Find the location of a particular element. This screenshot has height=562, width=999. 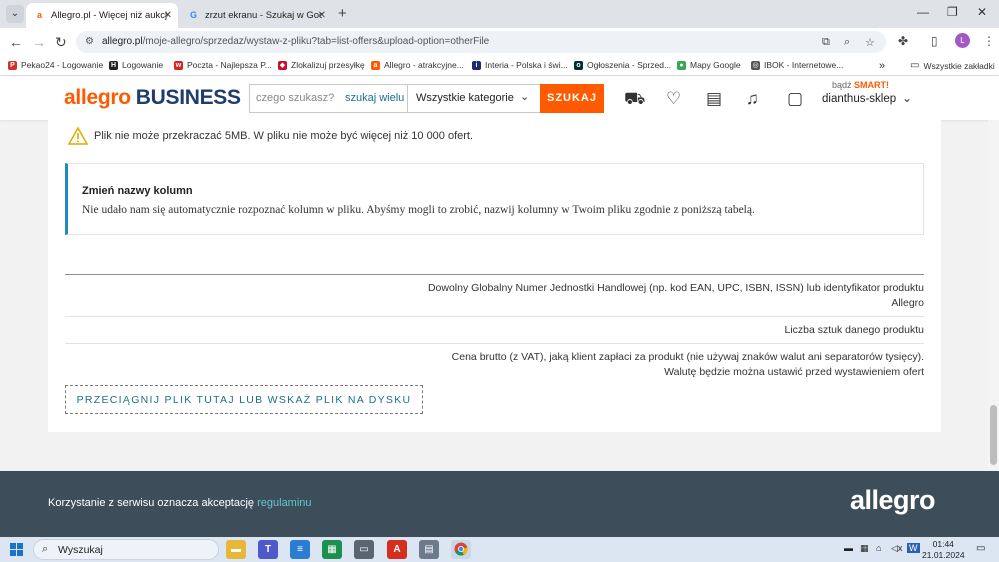

notifications-icon: ▭ is located at coordinates (980, 548).